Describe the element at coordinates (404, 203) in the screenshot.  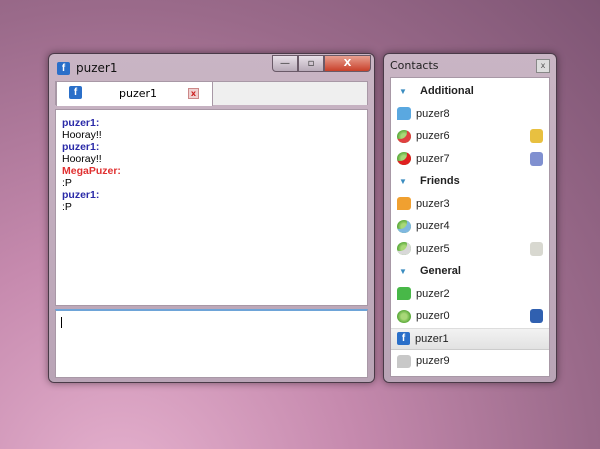
I see `chat-bubble-orange-icon` at that location.